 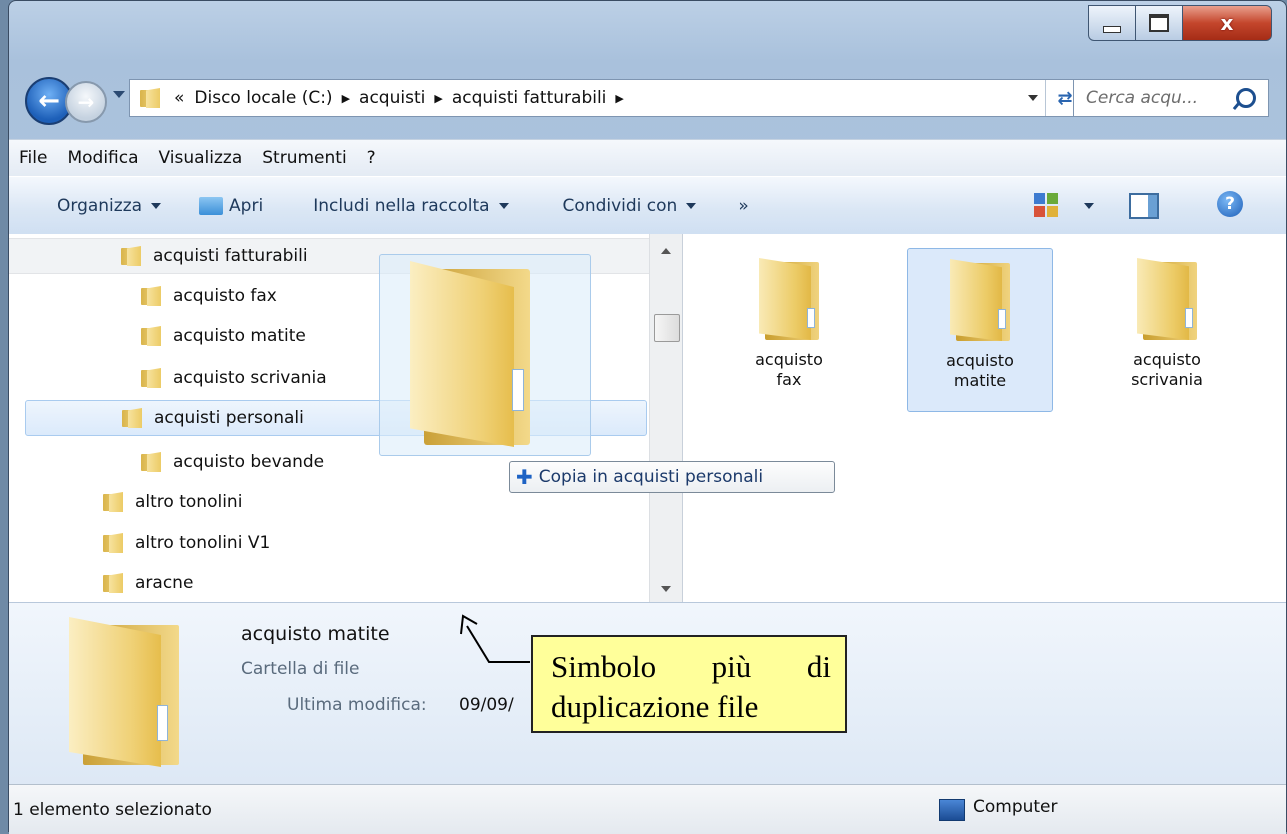 I want to click on nav-scrollbar, so click(x=665, y=418).